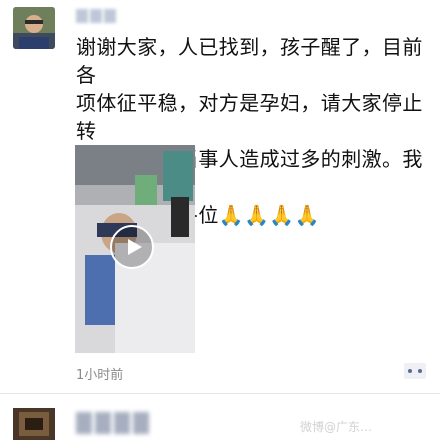  I want to click on post-time: 1小时前, so click(100, 375).